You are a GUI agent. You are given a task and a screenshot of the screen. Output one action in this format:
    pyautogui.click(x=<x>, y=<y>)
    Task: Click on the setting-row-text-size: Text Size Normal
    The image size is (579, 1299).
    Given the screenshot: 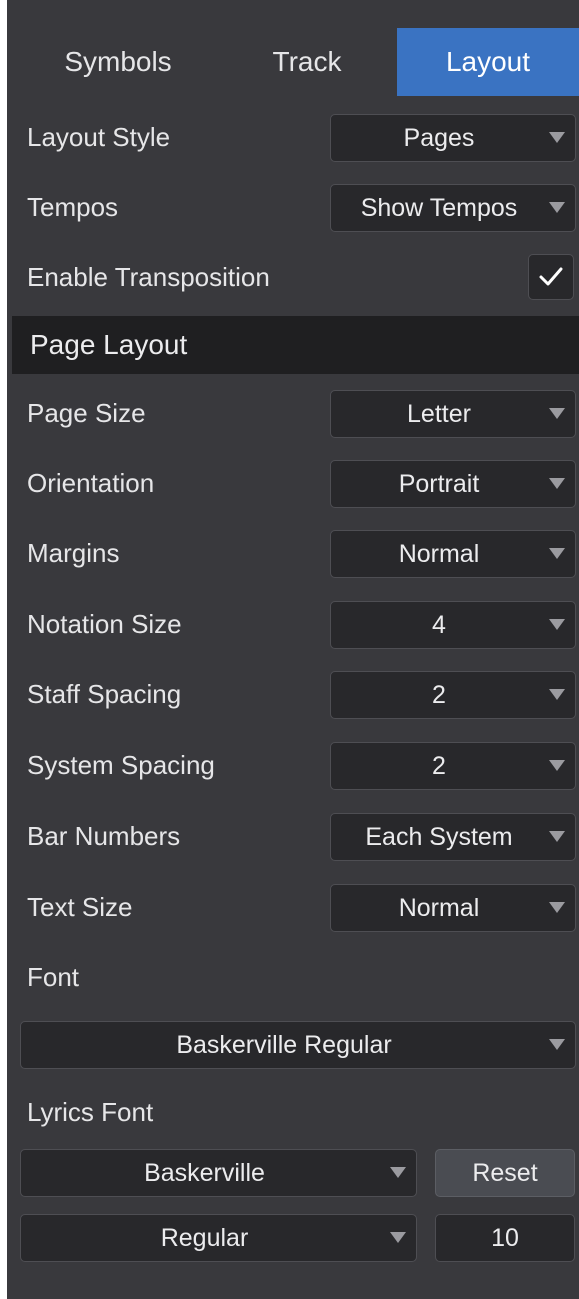 What is the action you would take?
    pyautogui.click(x=293, y=907)
    